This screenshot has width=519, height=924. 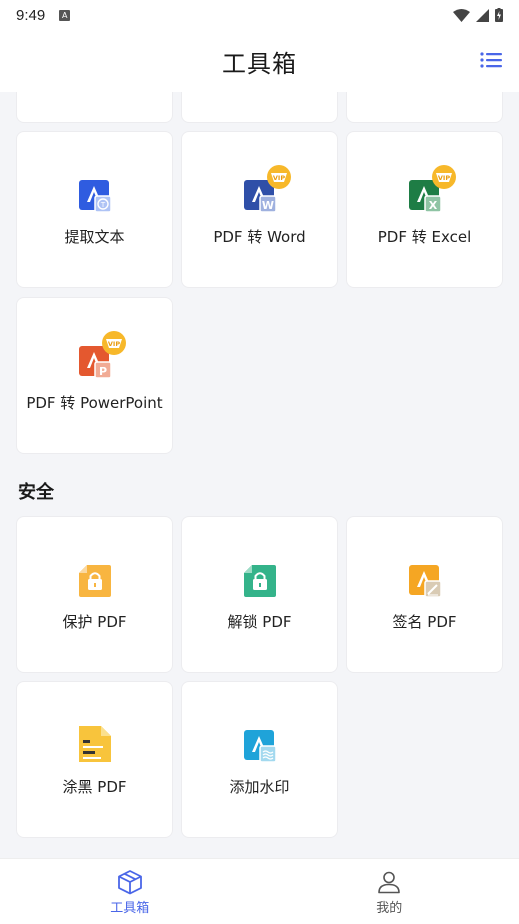 I want to click on list-icon, so click(x=491, y=60).